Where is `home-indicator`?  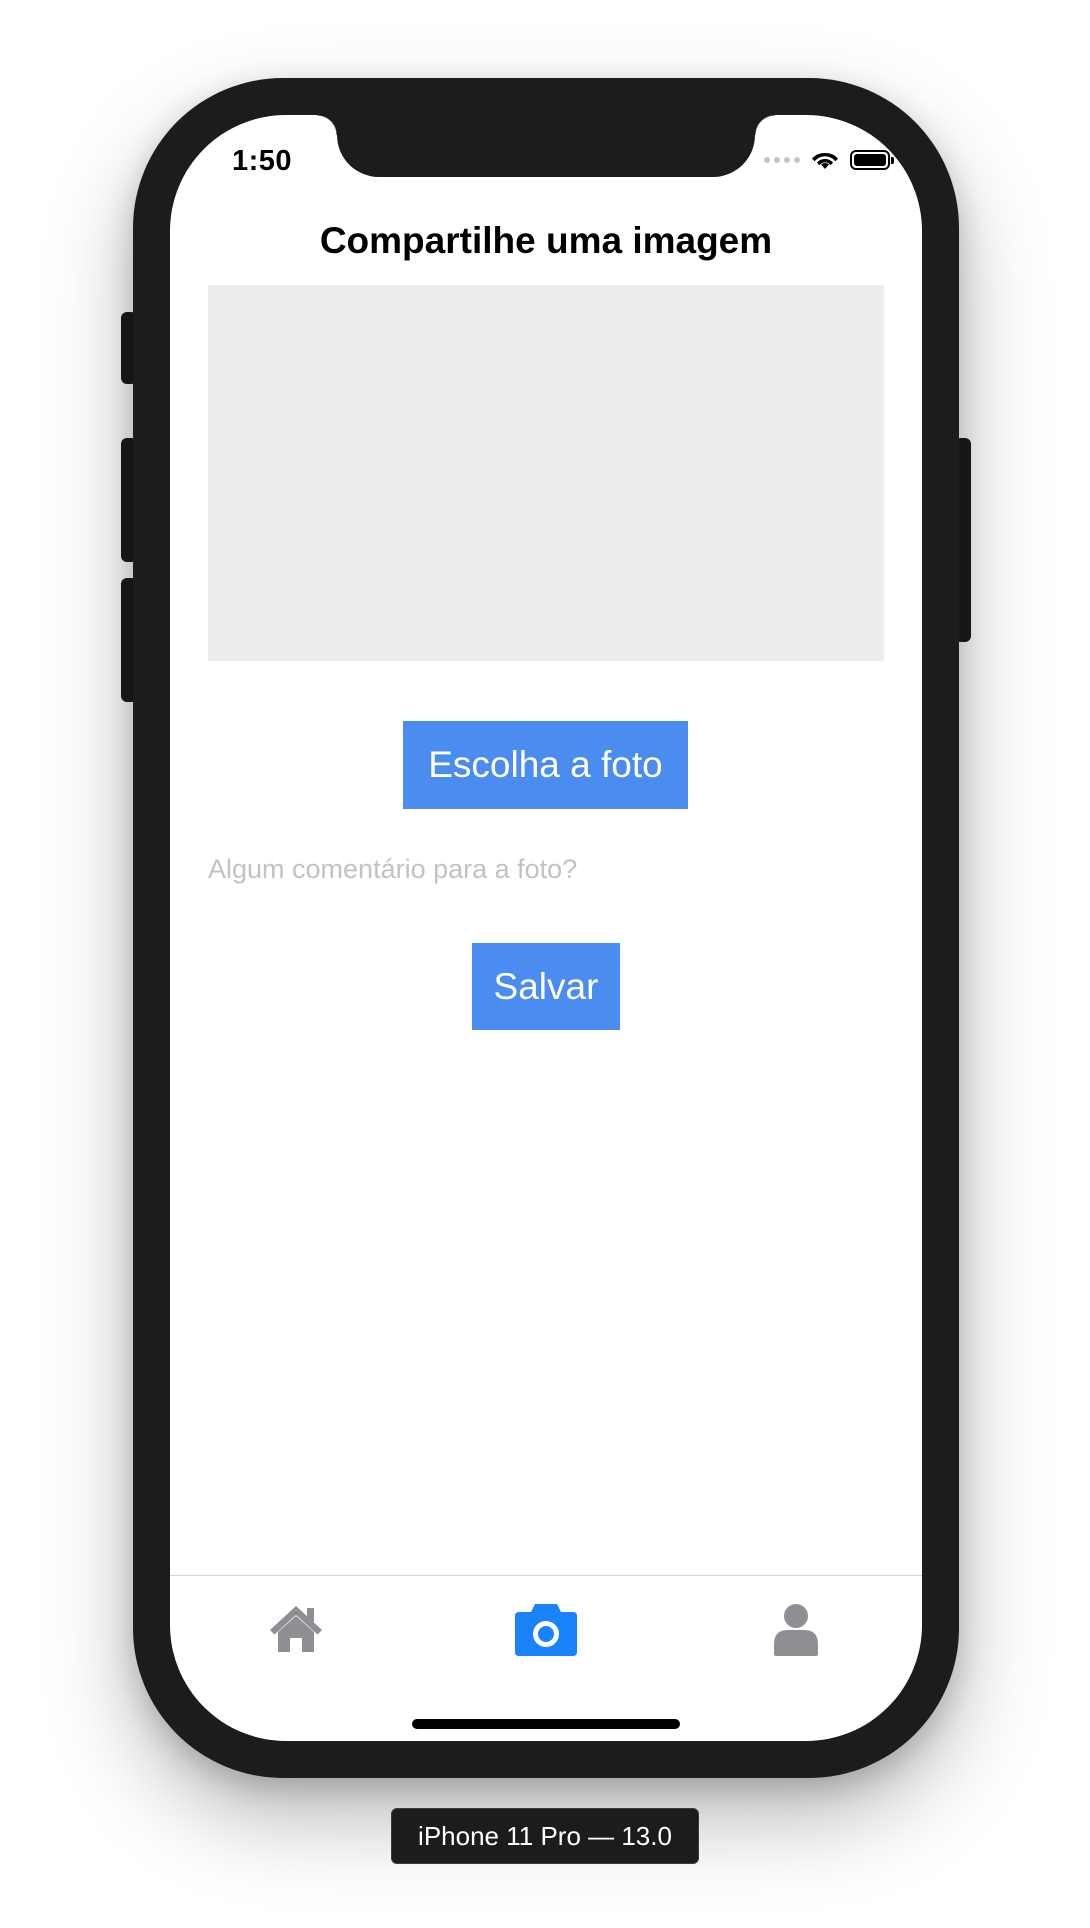
home-indicator is located at coordinates (546, 1724).